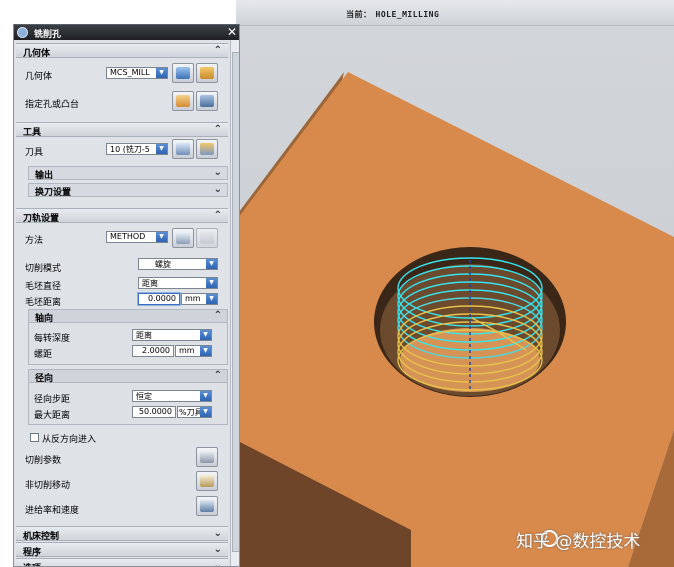  Describe the element at coordinates (122, 216) in the screenshot. I see `section-path-settings: 刀轨设置 ⌃` at that location.